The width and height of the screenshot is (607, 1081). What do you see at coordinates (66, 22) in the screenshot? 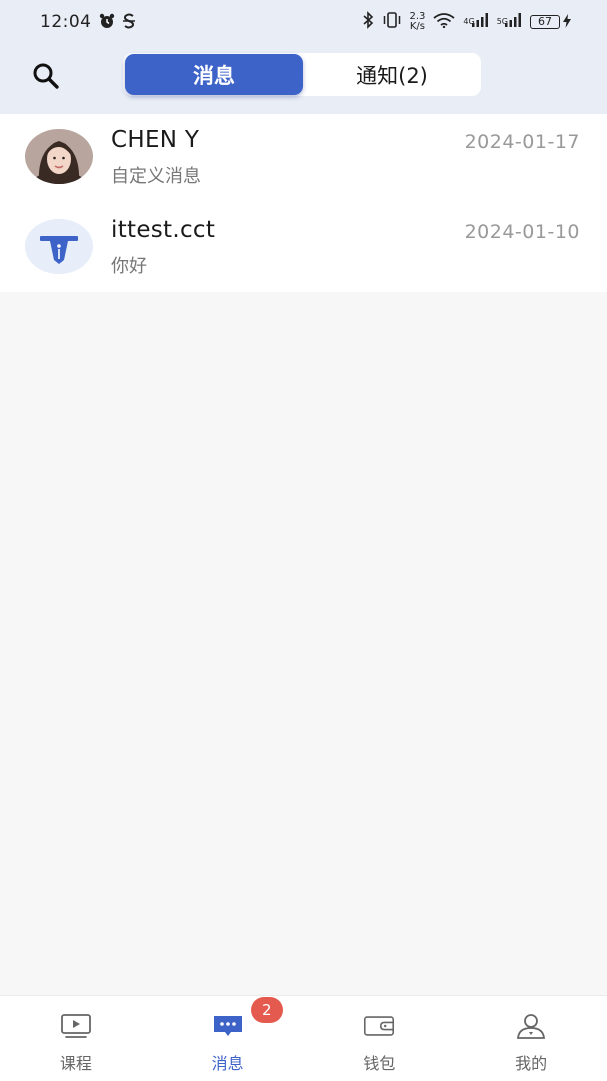
I see `status-time: 12:04` at bounding box center [66, 22].